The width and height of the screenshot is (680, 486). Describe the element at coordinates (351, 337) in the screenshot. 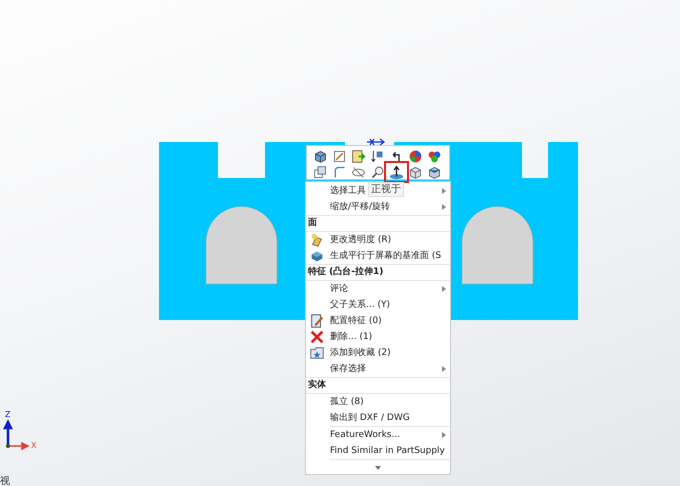

I see `menu-item: 删除... (1)` at that location.